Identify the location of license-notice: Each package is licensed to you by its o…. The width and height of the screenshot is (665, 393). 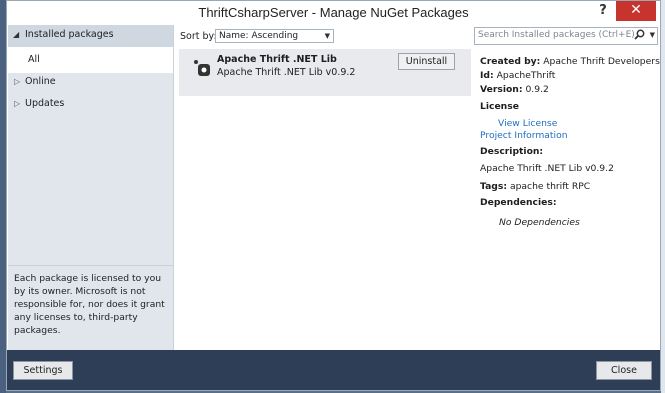
(90, 307).